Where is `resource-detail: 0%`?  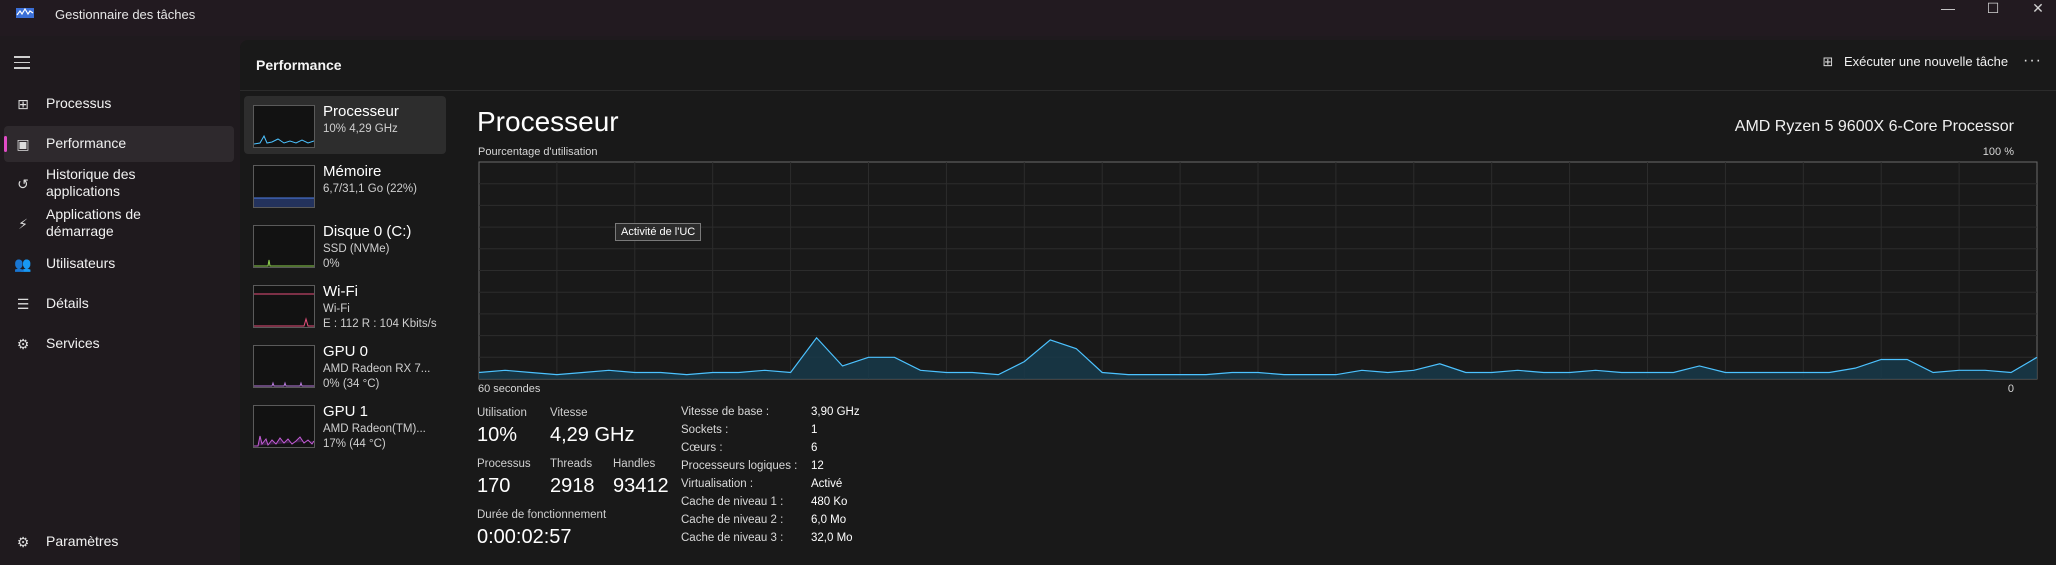 resource-detail: 0% is located at coordinates (331, 264).